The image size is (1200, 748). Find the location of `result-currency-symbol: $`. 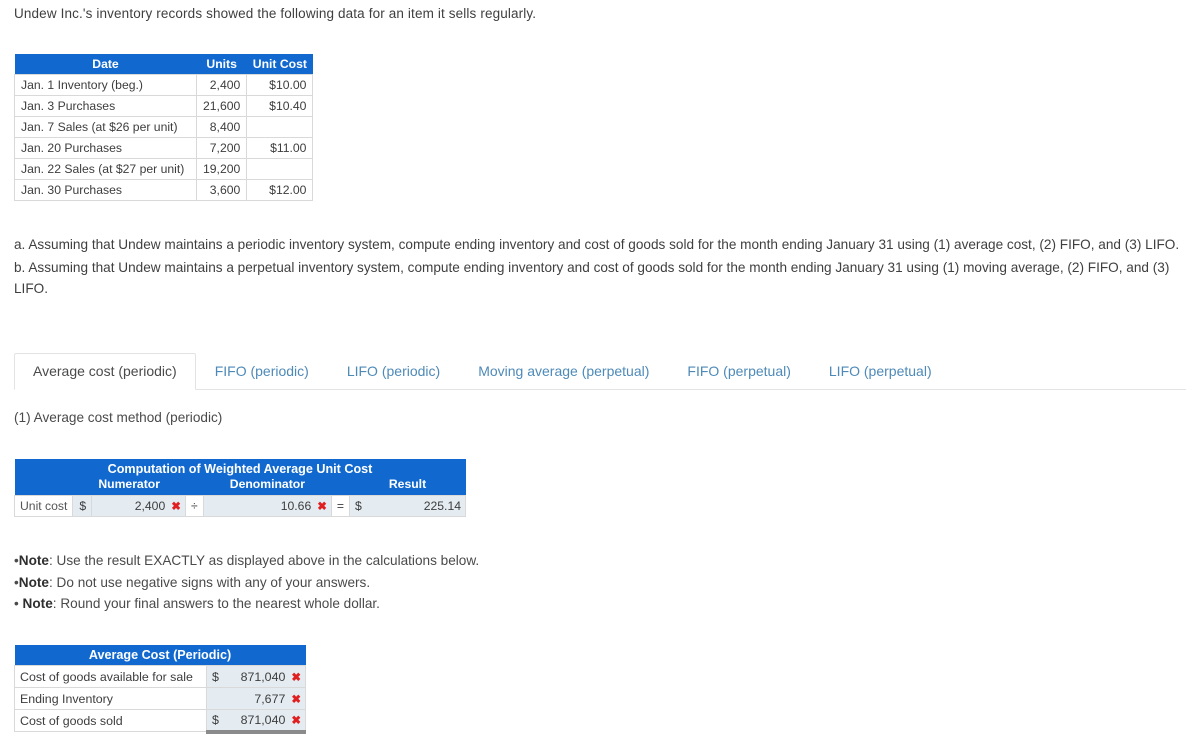

result-currency-symbol: $ is located at coordinates (358, 506).